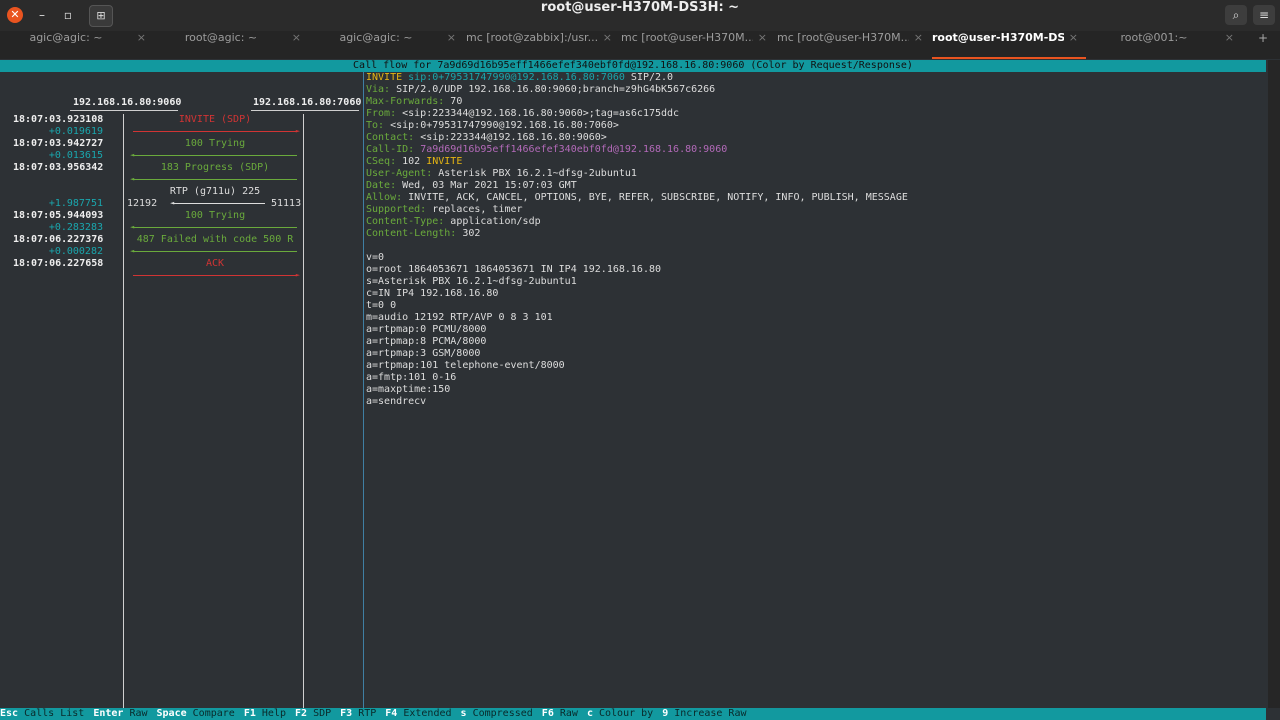 This screenshot has height=720, width=1280. What do you see at coordinates (387, 45) in the screenshot?
I see `tab-3: agic@agic: ~ ×` at bounding box center [387, 45].